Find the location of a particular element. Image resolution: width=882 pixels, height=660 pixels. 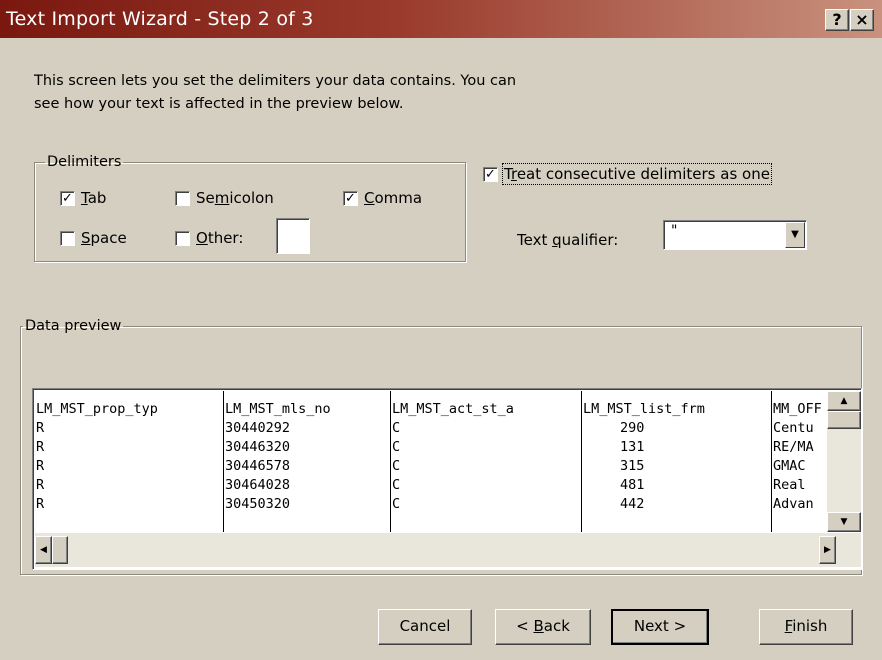

preview-cell: 442 is located at coordinates (632, 504).